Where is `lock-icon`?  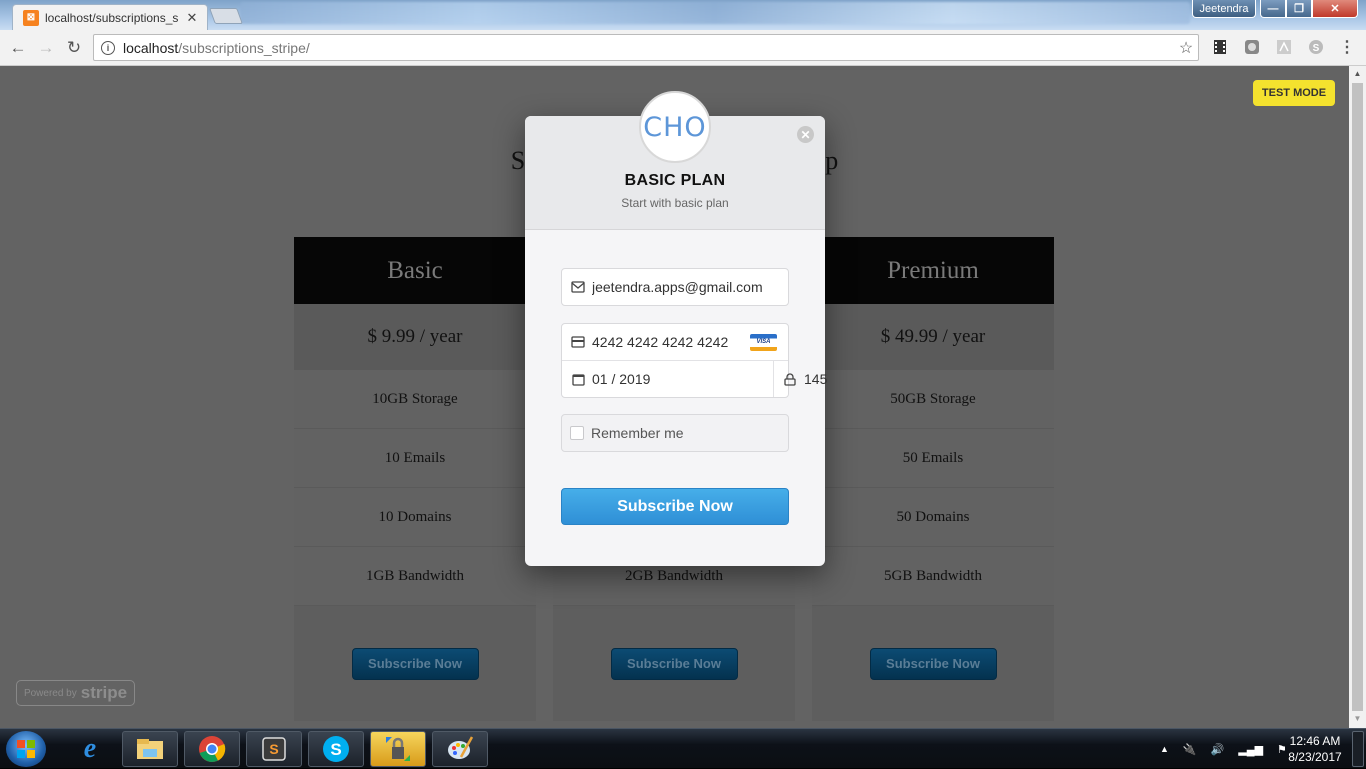 lock-icon is located at coordinates (790, 379).